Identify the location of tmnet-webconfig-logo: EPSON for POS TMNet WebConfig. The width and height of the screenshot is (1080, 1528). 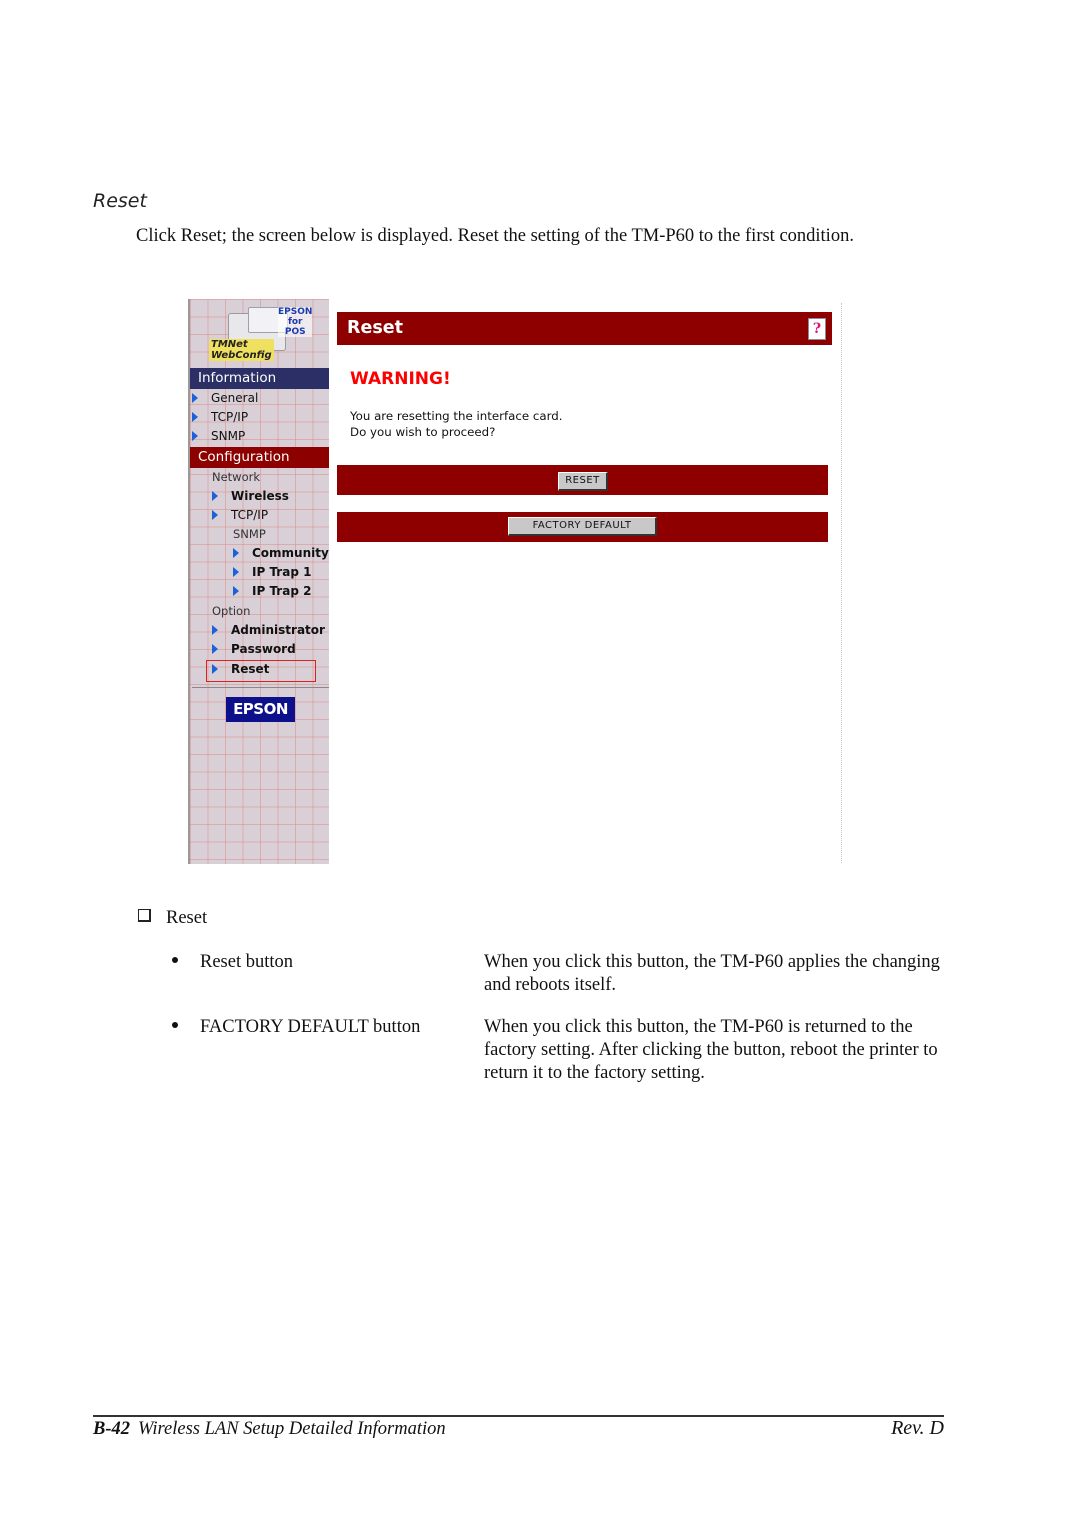
(263, 336).